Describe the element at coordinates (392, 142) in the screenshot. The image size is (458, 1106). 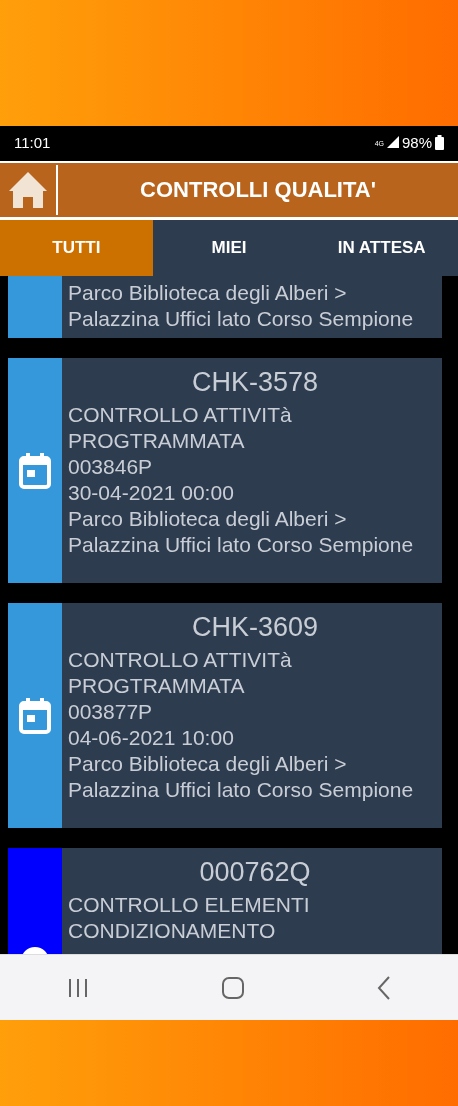
I see `signal-icon` at that location.